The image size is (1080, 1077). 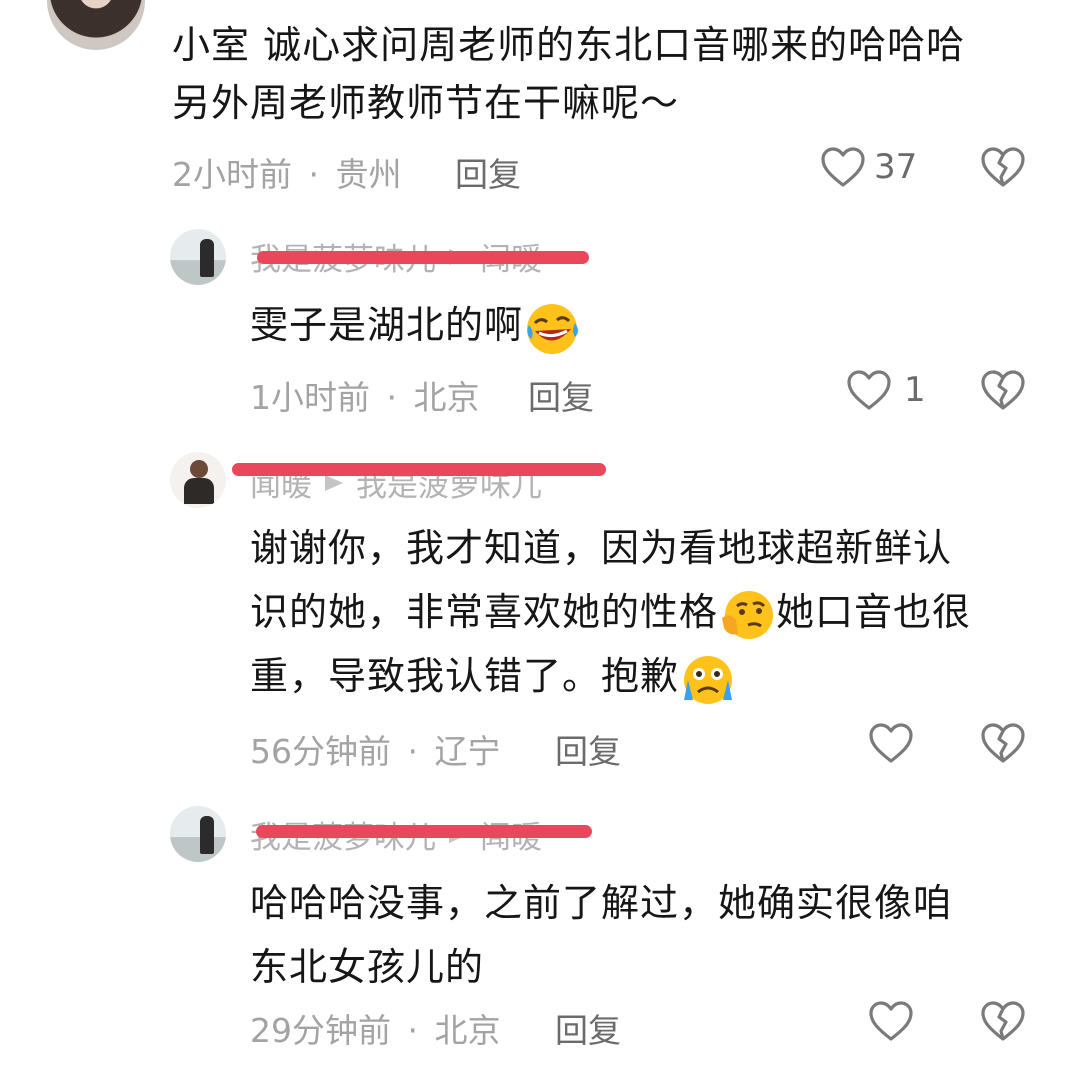 I want to click on like-button: 37, so click(x=868, y=167).